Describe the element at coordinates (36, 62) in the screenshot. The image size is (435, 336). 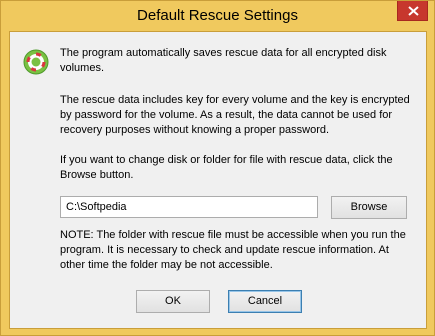
I see `lifebuoy-icon` at that location.